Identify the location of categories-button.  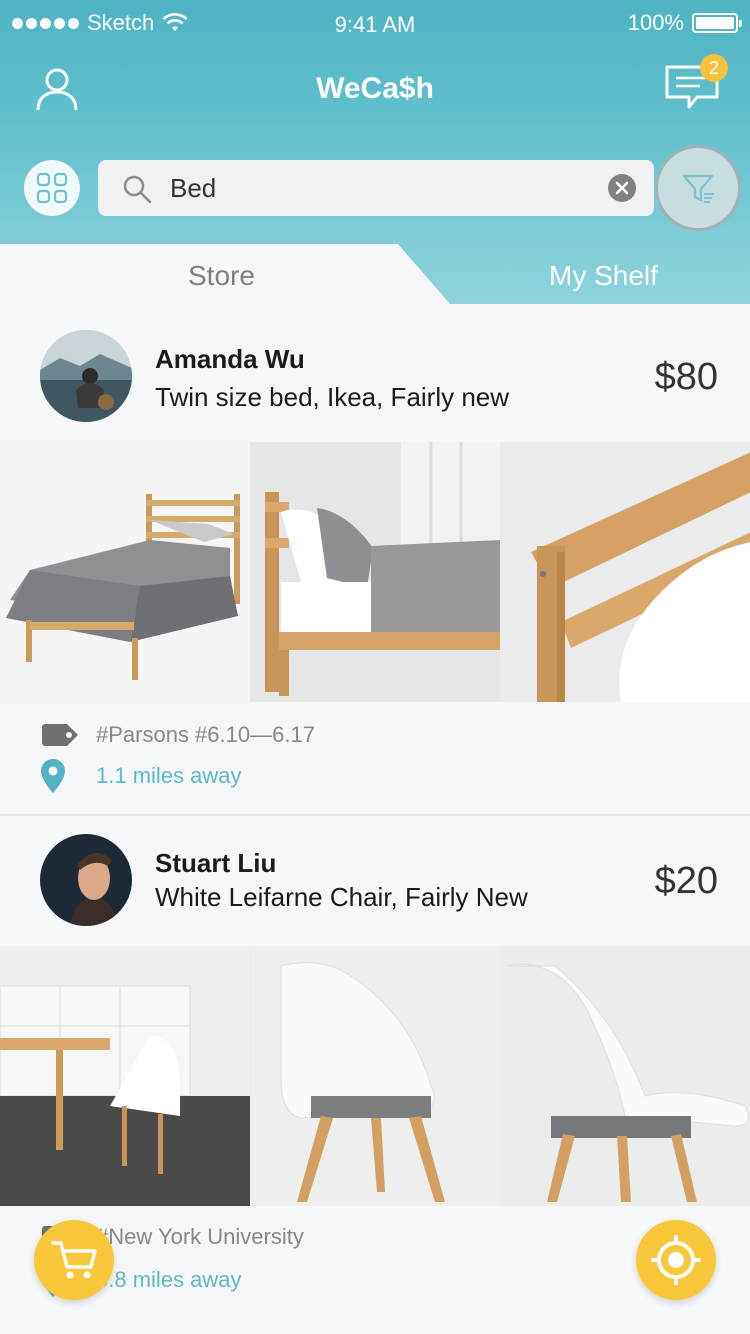
(52, 188).